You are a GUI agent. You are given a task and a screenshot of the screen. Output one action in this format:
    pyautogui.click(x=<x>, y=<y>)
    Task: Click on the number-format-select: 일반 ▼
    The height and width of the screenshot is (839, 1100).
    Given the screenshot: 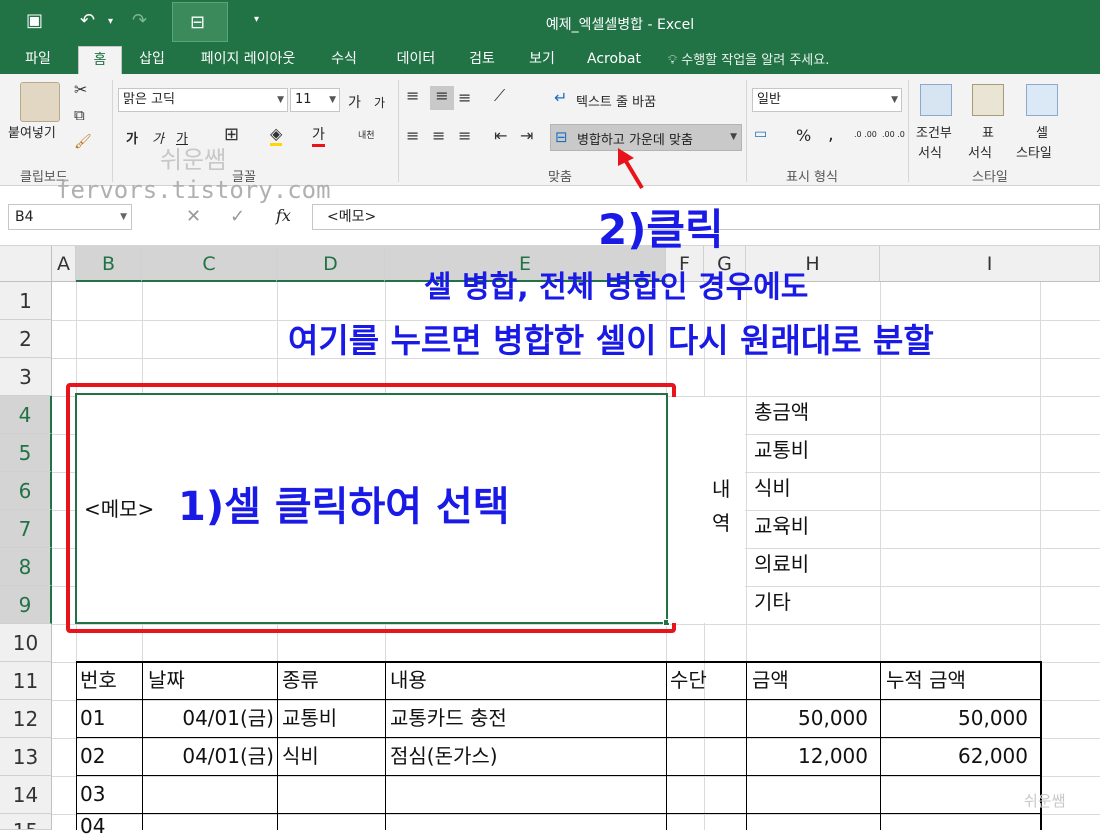 What is the action you would take?
    pyautogui.click(x=827, y=100)
    